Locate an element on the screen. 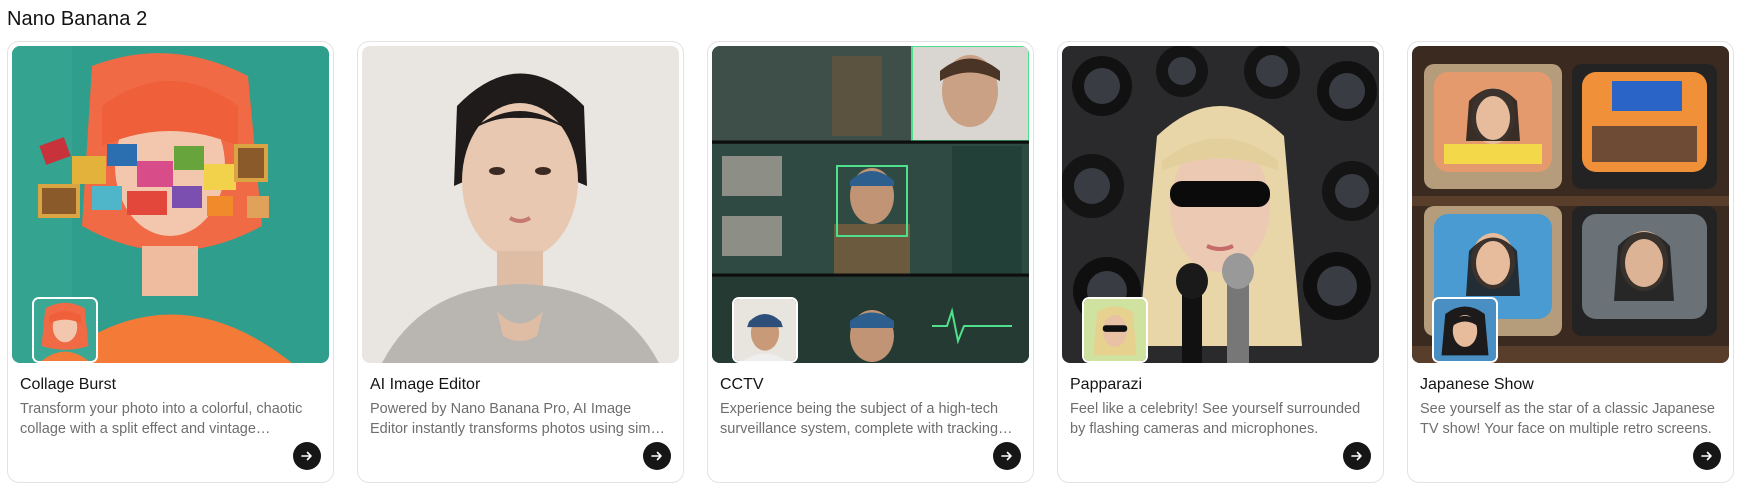 The width and height of the screenshot is (1751, 495). open-ai-image-editor-button is located at coordinates (657, 456).